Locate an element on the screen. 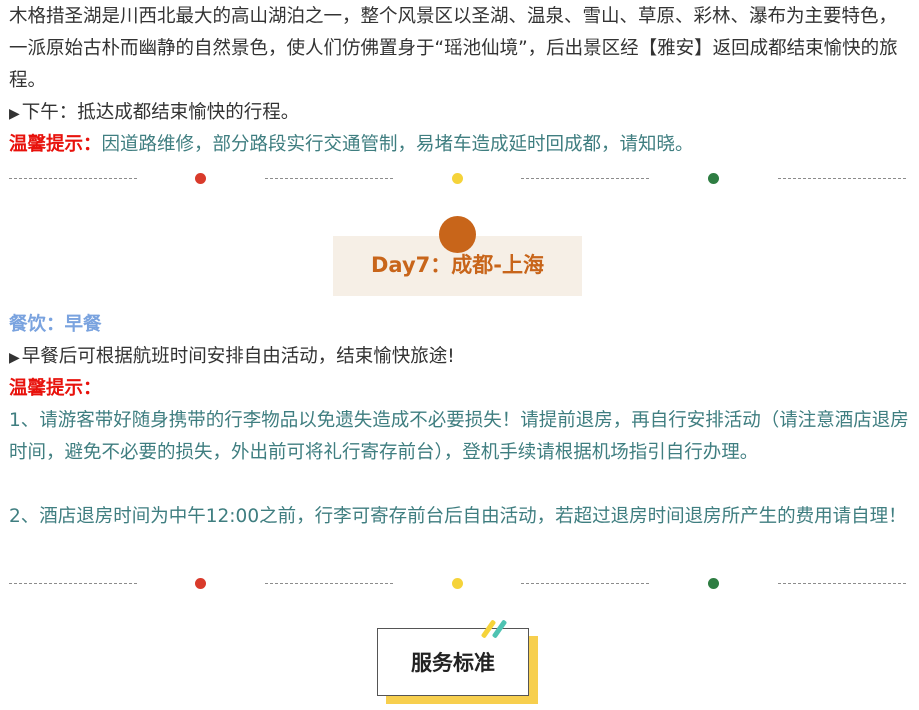  meals-label: 餐饮：早餐 is located at coordinates (55, 324).